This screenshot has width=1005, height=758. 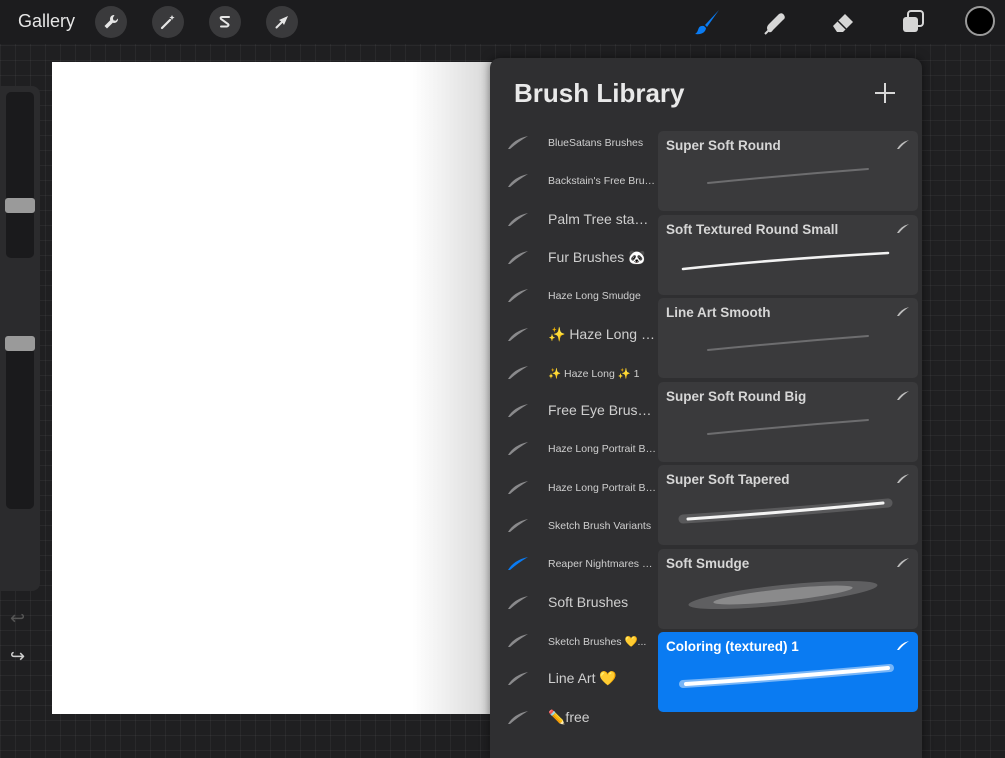 I want to click on eraser-icon, so click(x=843, y=22).